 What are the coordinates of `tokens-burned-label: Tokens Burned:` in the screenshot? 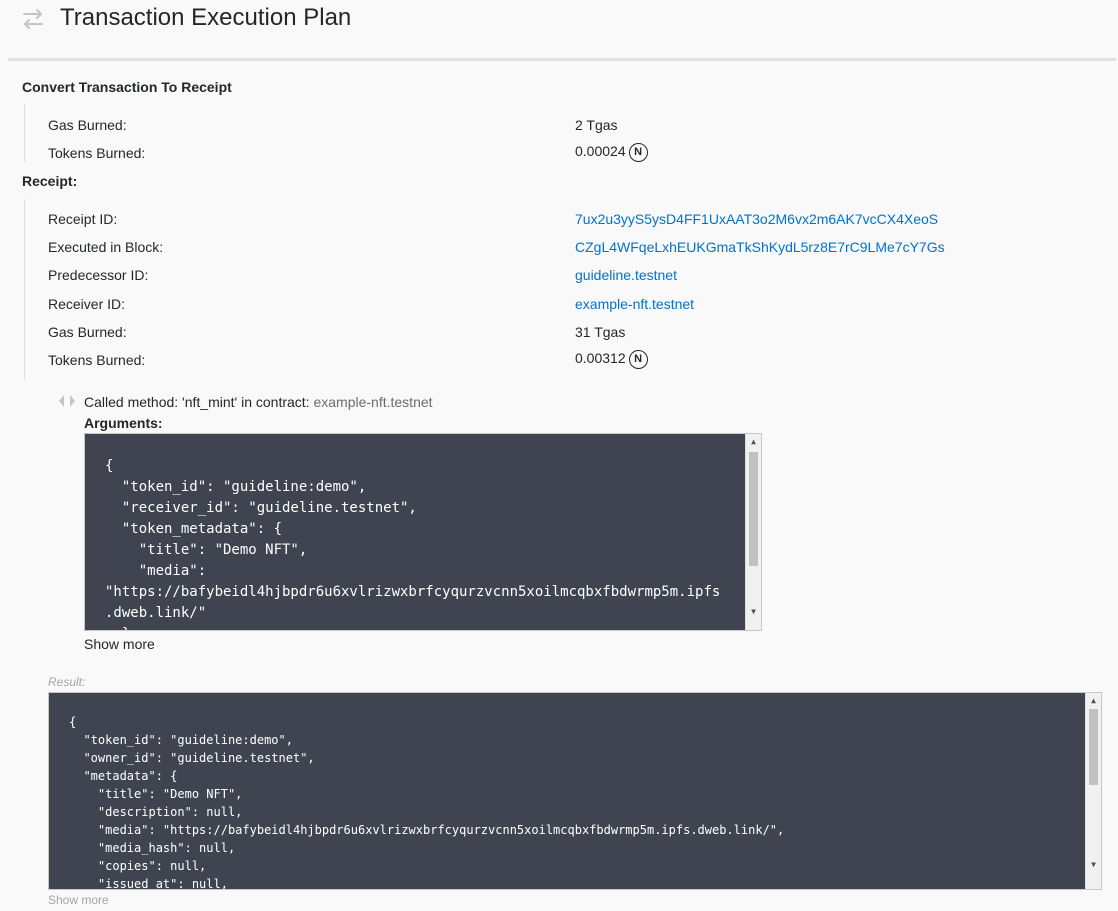 It's located at (97, 153).